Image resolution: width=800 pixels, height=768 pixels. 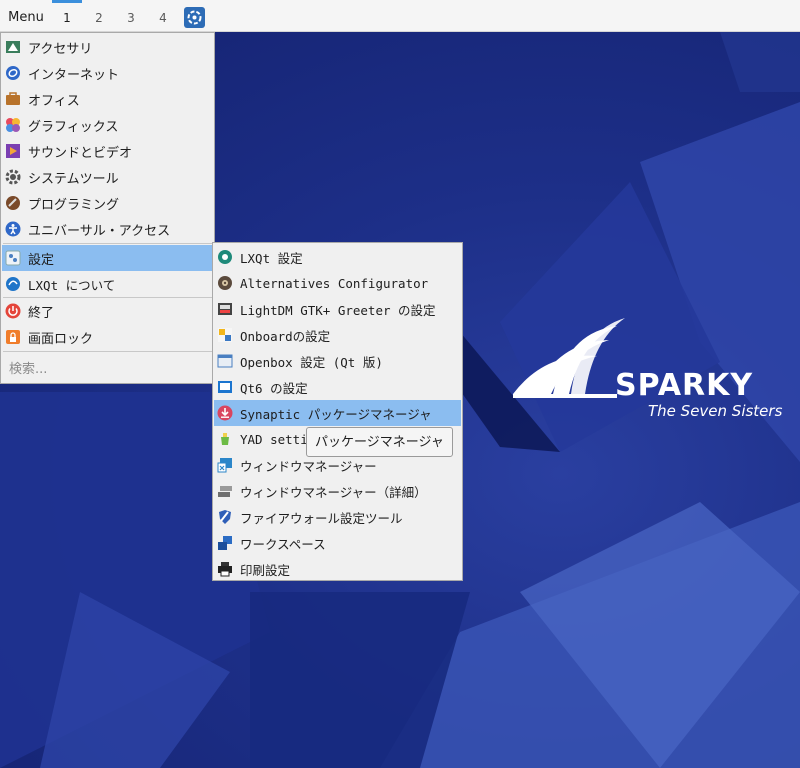 I want to click on qt6-icon, so click(x=225, y=387).